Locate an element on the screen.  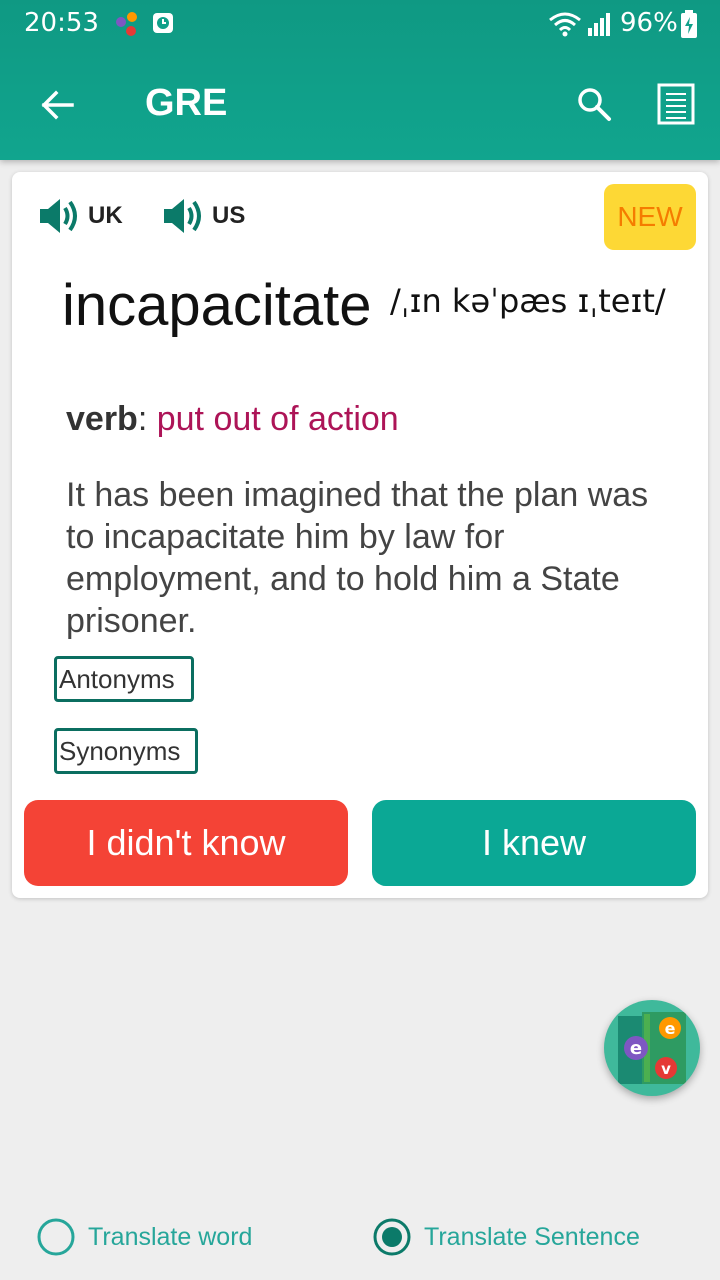
knew-button: I knew is located at coordinates (534, 843).